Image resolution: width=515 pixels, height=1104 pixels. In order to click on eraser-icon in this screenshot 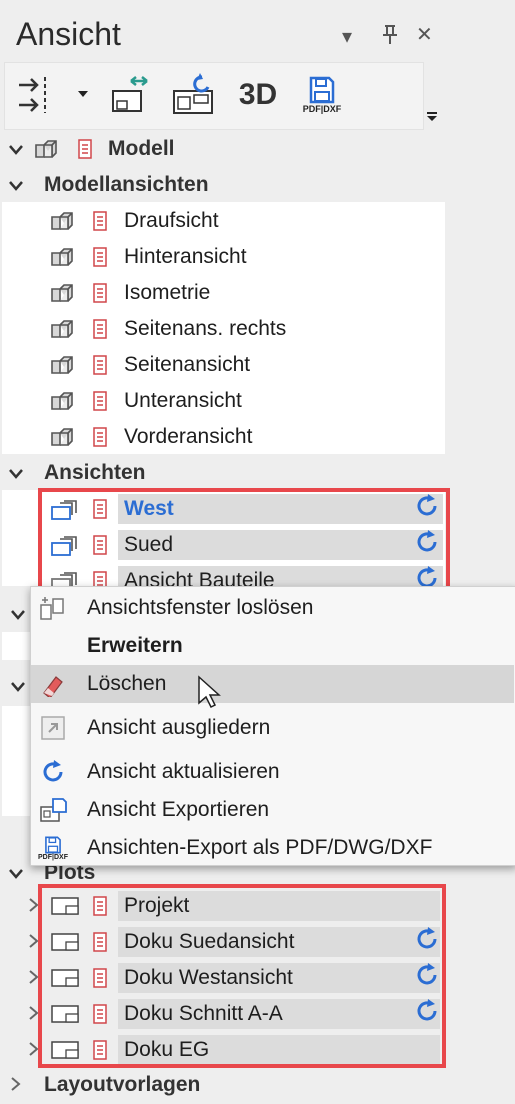, I will do `click(53, 684)`.